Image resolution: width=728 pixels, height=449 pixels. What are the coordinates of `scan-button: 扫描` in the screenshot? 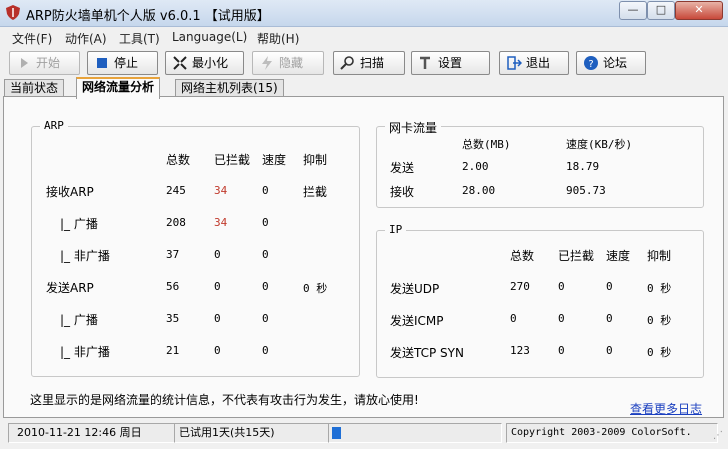 It's located at (369, 63).